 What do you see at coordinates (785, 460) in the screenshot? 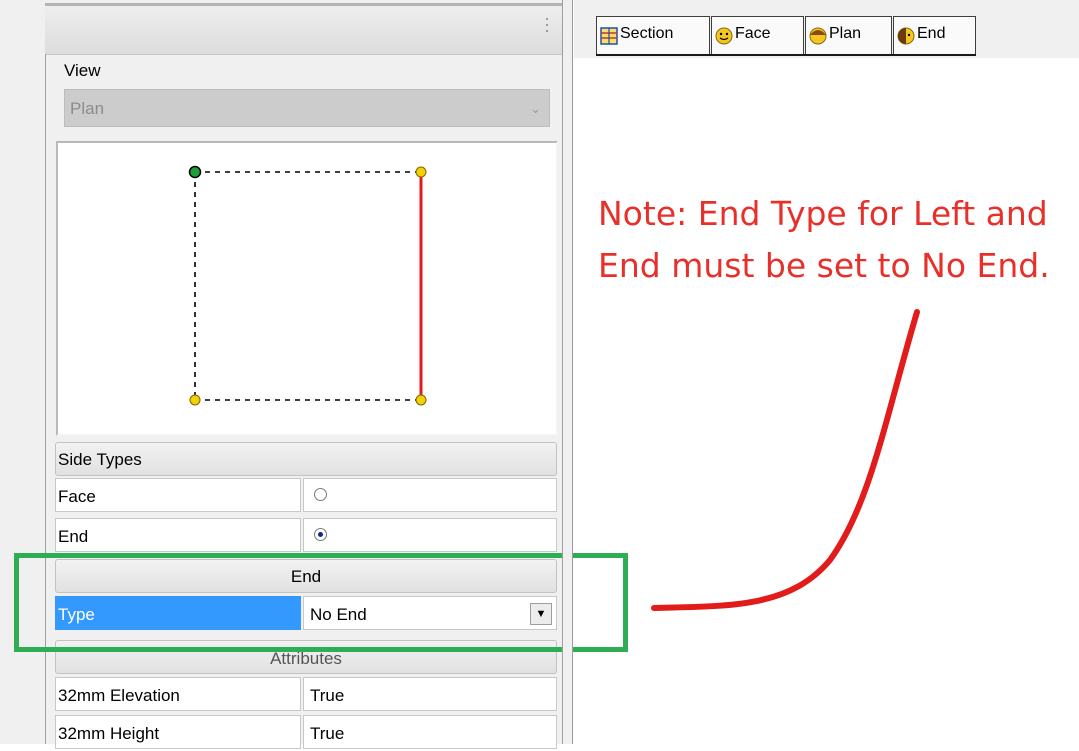
I see `annotation-arrow` at bounding box center [785, 460].